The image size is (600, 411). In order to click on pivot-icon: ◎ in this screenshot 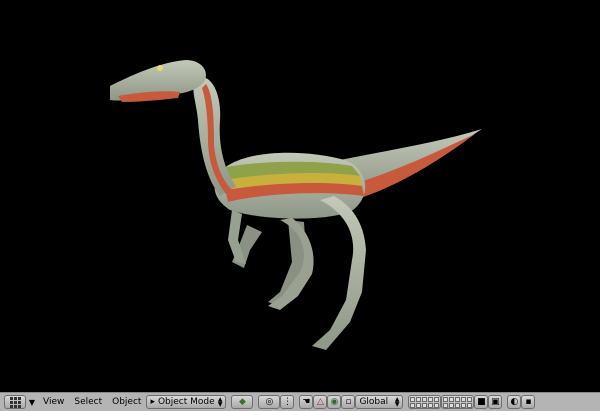, I will do `click(269, 402)`.